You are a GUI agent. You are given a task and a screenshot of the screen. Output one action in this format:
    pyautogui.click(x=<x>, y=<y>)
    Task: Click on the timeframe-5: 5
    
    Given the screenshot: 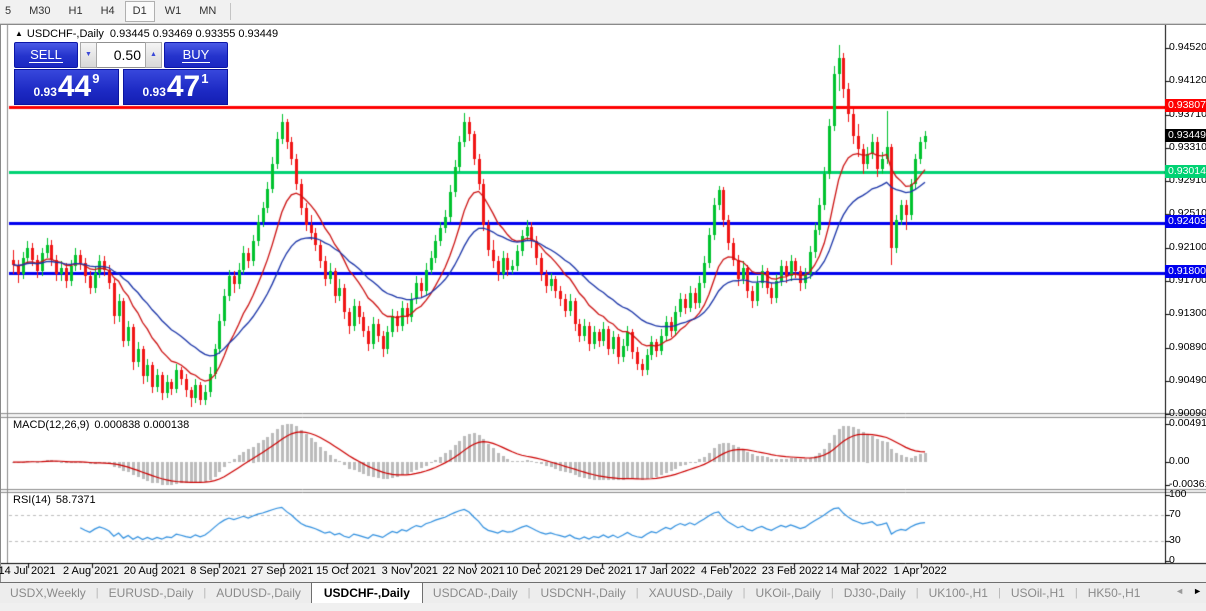 What is the action you would take?
    pyautogui.click(x=9, y=11)
    